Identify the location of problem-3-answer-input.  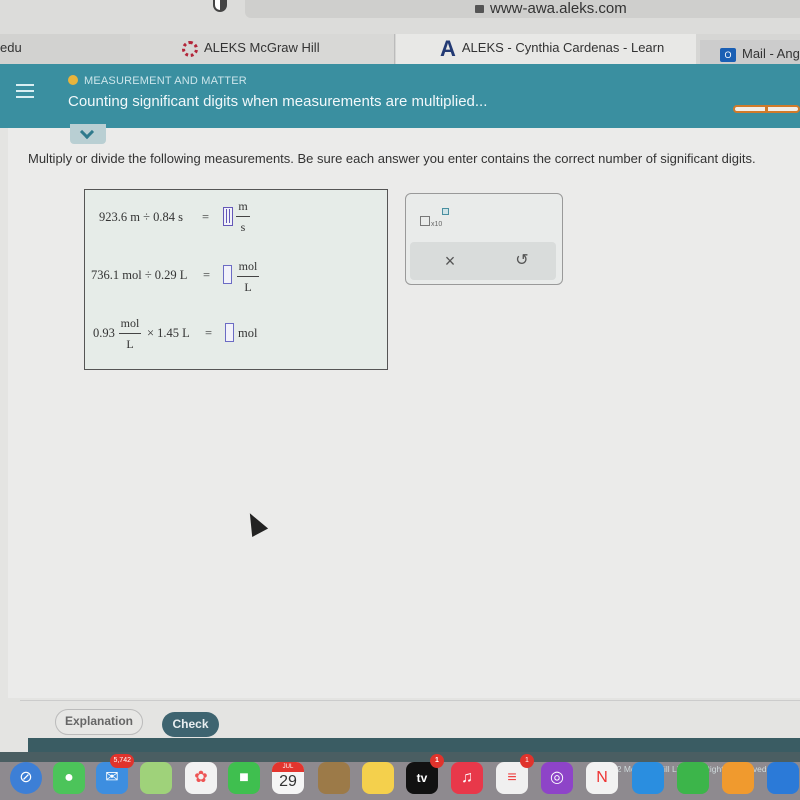
(229, 332).